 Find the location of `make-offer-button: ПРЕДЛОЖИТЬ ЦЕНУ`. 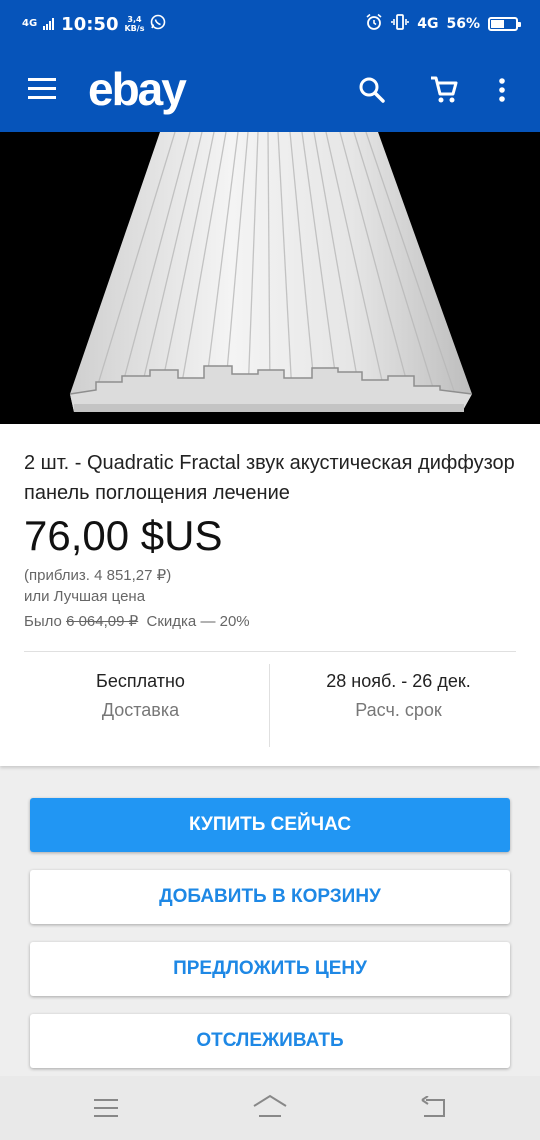

make-offer-button: ПРЕДЛОЖИТЬ ЦЕНУ is located at coordinates (270, 969).